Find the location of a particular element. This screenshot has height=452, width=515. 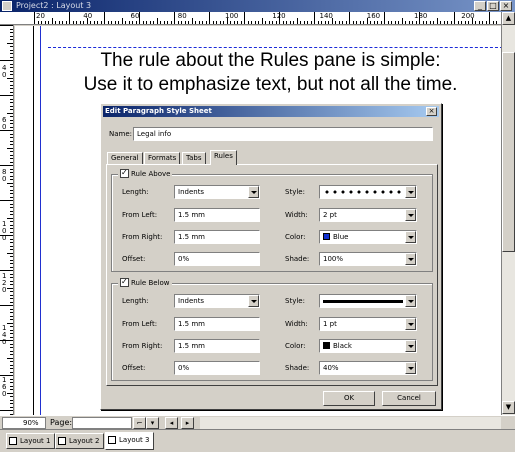

cancel-button: Cancel is located at coordinates (409, 398).